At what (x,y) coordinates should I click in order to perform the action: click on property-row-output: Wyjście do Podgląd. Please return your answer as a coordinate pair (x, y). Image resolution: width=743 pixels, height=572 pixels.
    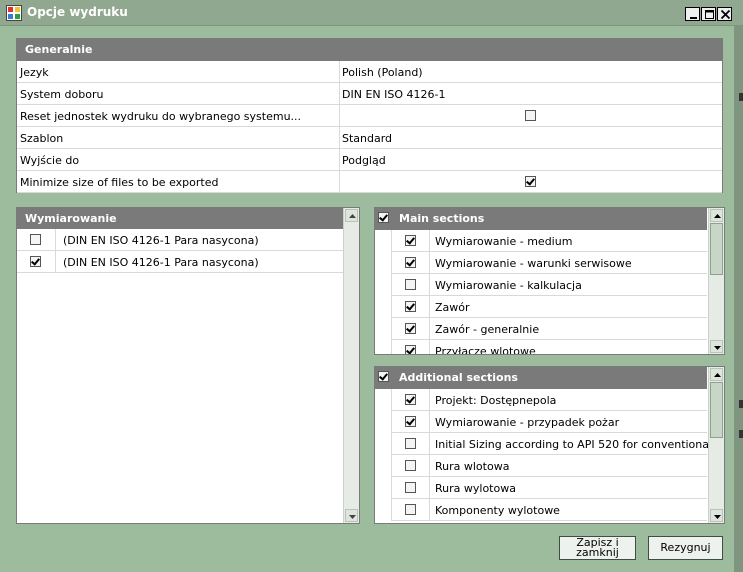
    Looking at the image, I should click on (369, 160).